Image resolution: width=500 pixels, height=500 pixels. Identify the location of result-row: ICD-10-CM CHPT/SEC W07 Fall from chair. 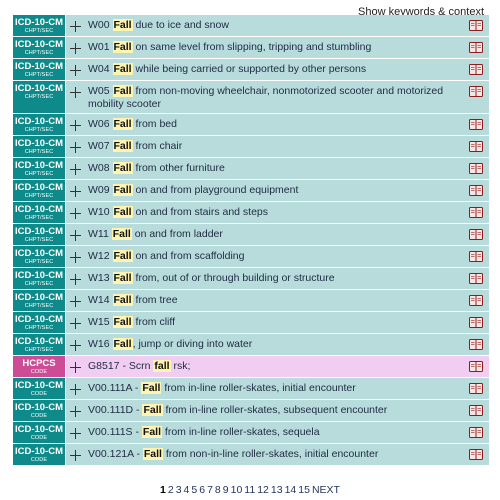
(251, 147).